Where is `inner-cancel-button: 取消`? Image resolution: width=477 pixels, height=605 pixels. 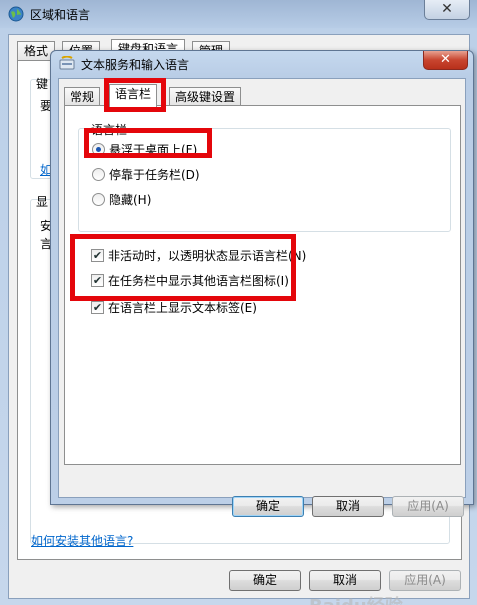
inner-cancel-button: 取消 is located at coordinates (348, 506).